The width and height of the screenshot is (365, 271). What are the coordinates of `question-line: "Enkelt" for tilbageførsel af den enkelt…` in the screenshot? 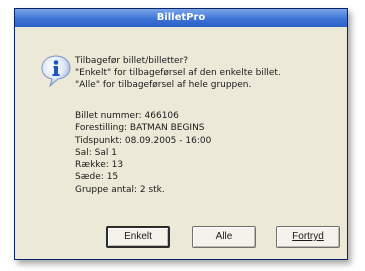 It's located at (178, 73).